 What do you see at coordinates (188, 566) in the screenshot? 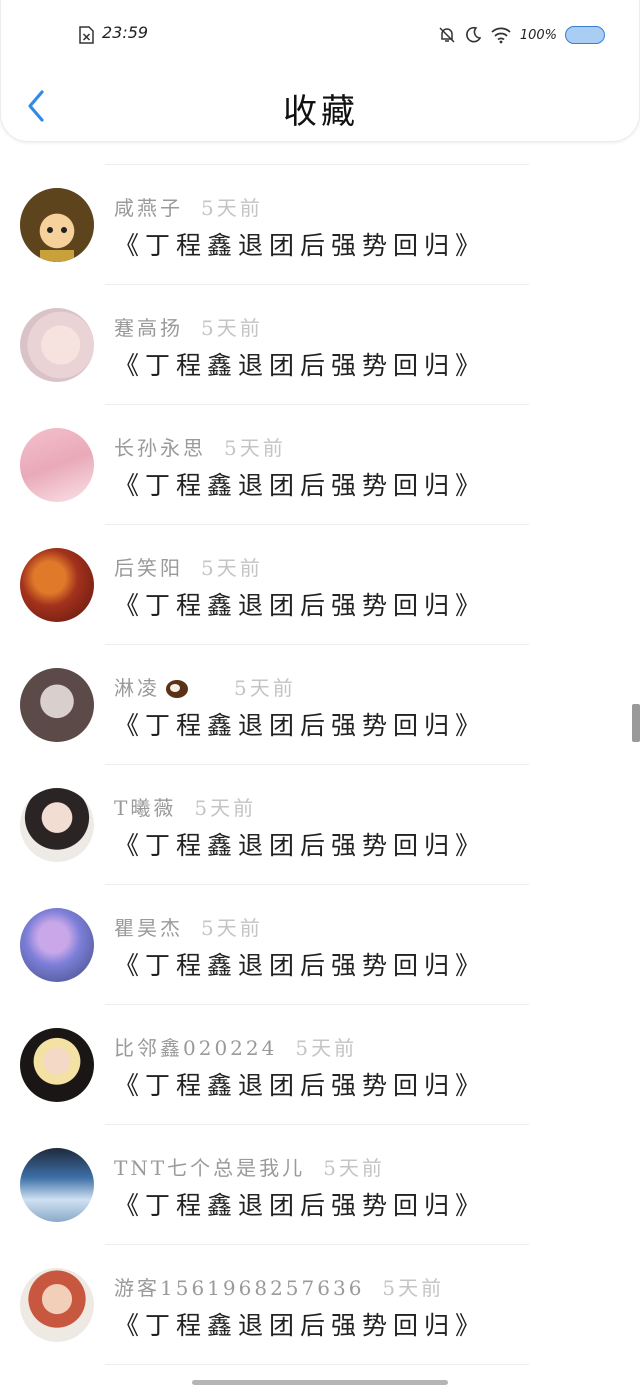
I see `item-meta: 后笑阳 5天前` at bounding box center [188, 566].